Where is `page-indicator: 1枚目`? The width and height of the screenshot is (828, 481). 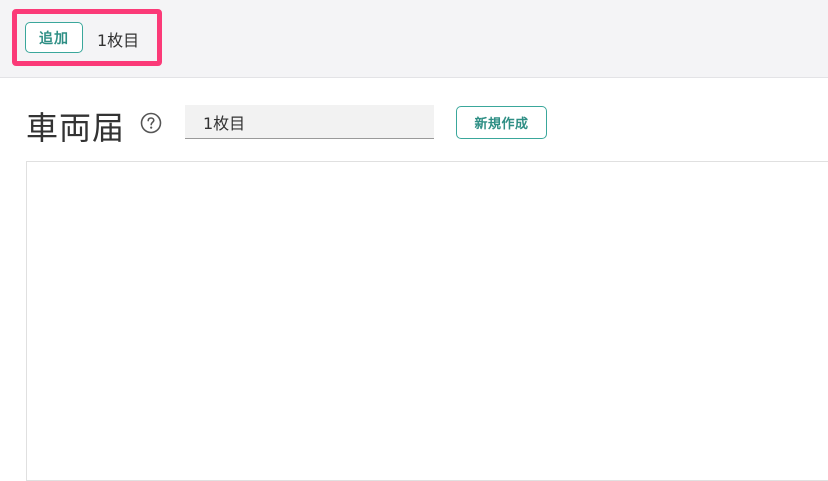
page-indicator: 1枚目 is located at coordinates (118, 40).